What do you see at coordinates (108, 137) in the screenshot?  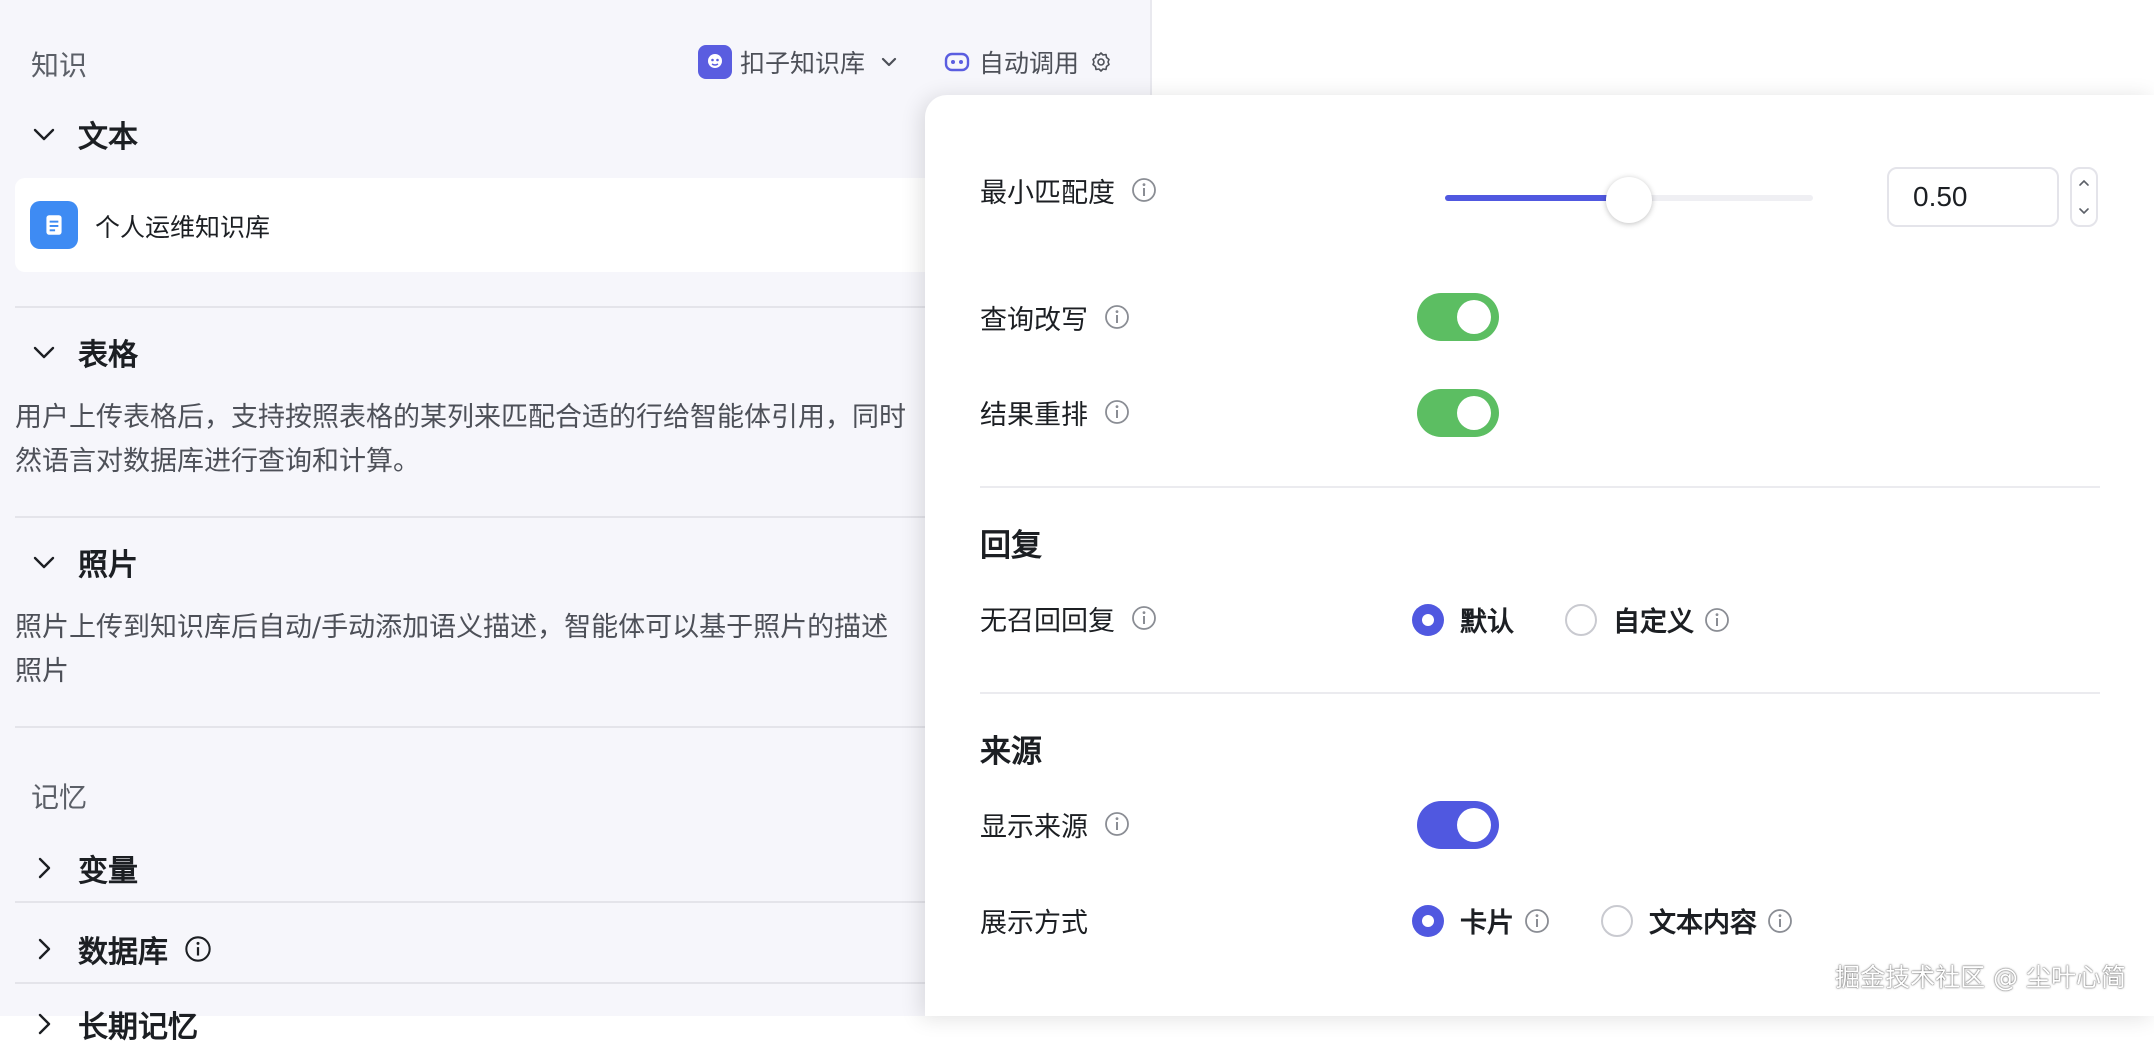 I see `text-group-title: 文本` at bounding box center [108, 137].